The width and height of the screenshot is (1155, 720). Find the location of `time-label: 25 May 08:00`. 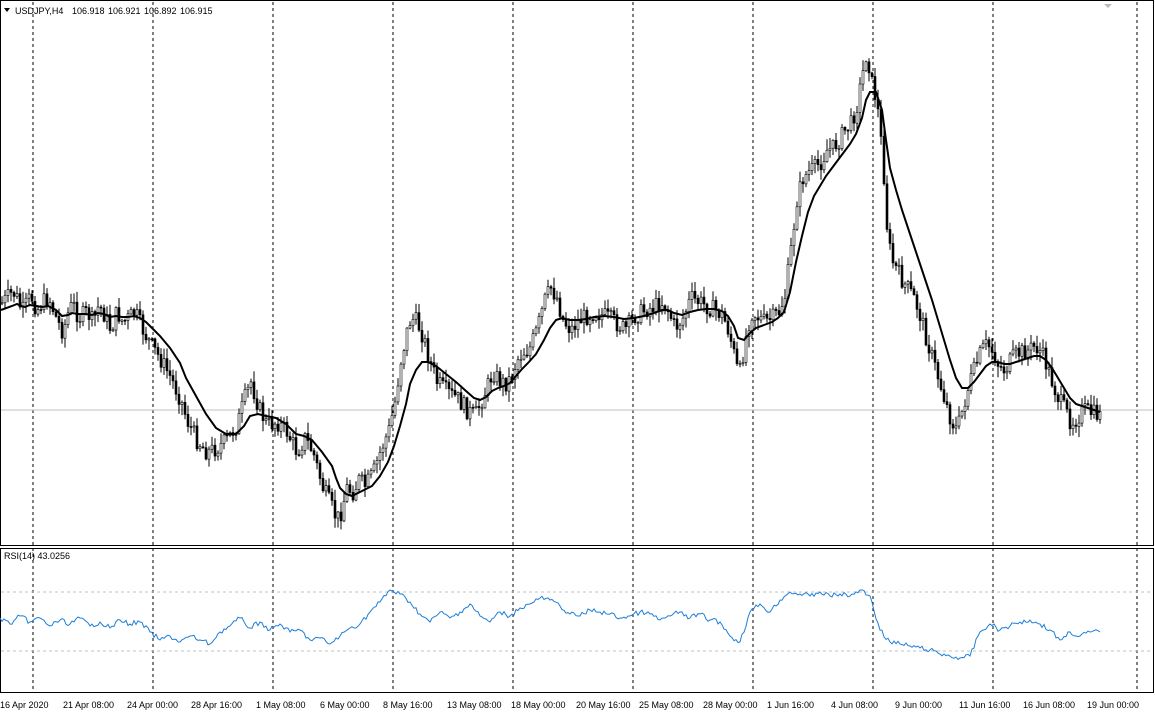

time-label: 25 May 08:00 is located at coordinates (666, 705).